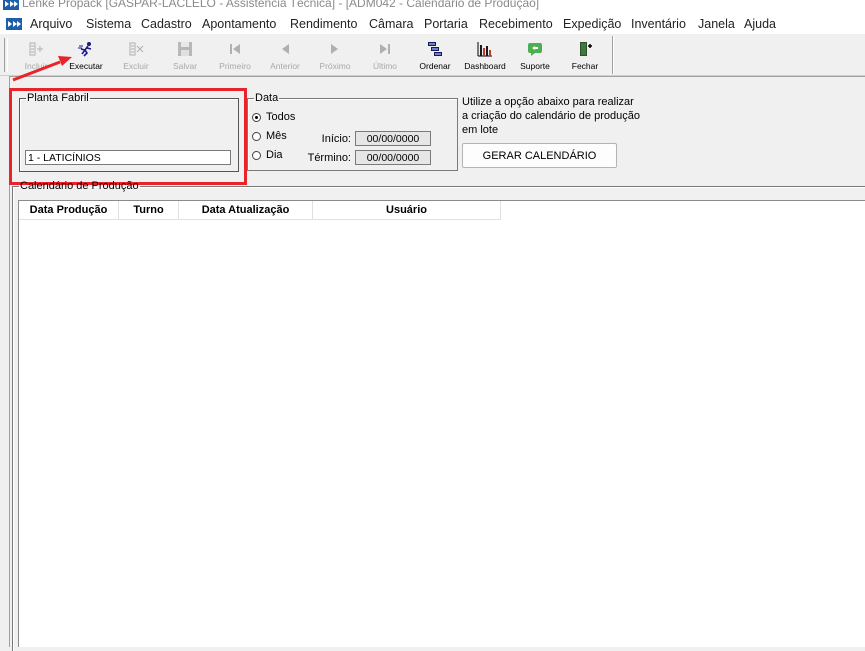 This screenshot has width=865, height=651. Describe the element at coordinates (586, 49) in the screenshot. I see `close-door-icon` at that location.